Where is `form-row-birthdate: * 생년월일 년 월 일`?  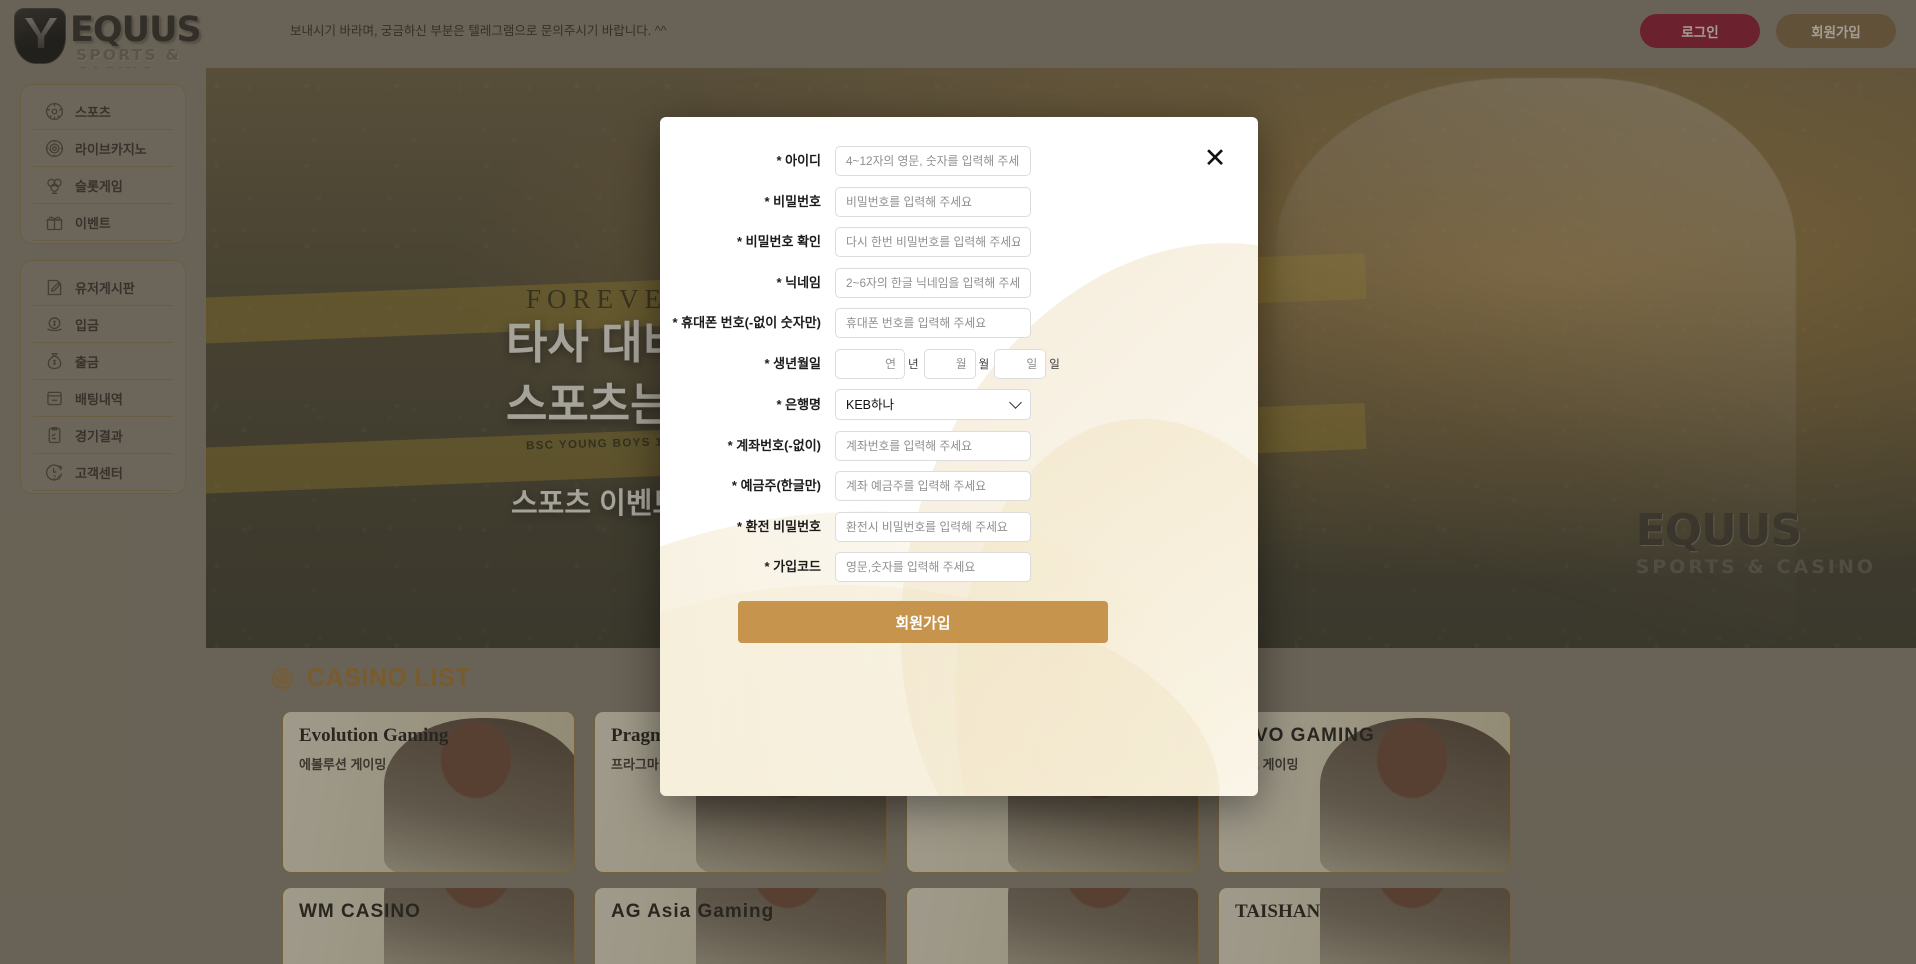
form-row-birthdate: * 생년월일 년 월 일 is located at coordinates (959, 363).